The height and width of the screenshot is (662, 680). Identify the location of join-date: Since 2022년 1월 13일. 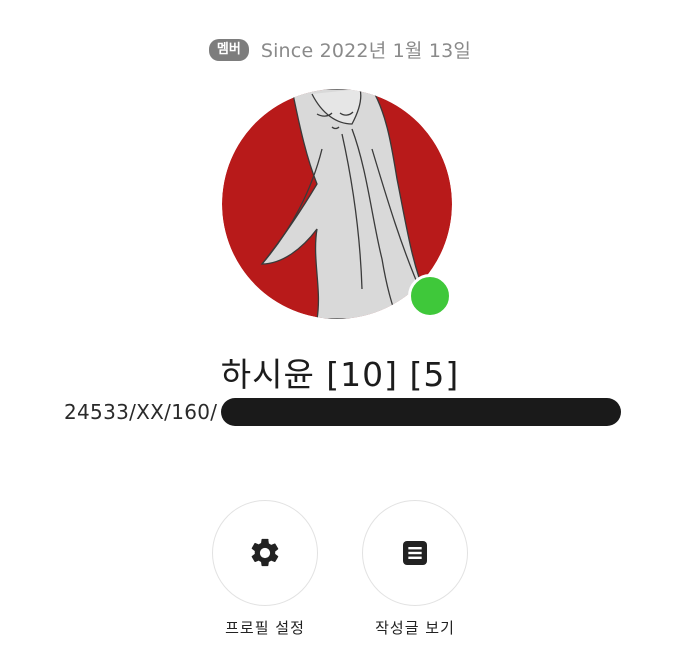
(366, 51).